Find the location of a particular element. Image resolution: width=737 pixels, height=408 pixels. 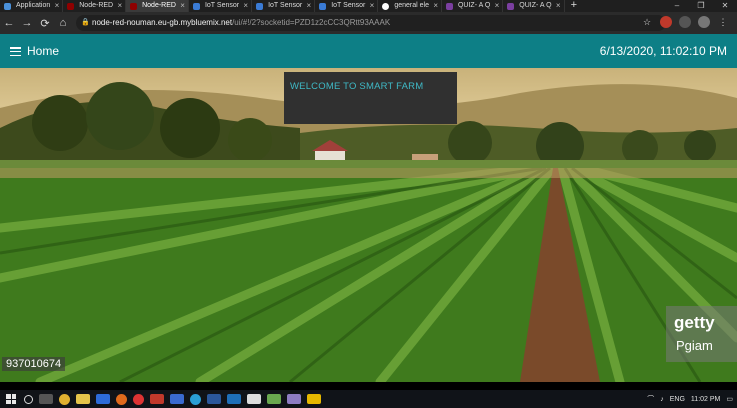

language-indicator: ENG is located at coordinates (677, 399).